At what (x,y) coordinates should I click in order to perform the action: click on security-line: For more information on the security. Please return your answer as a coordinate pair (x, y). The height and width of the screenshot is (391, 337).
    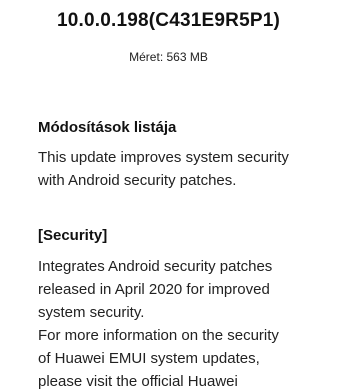
    Looking at the image, I should click on (158, 335).